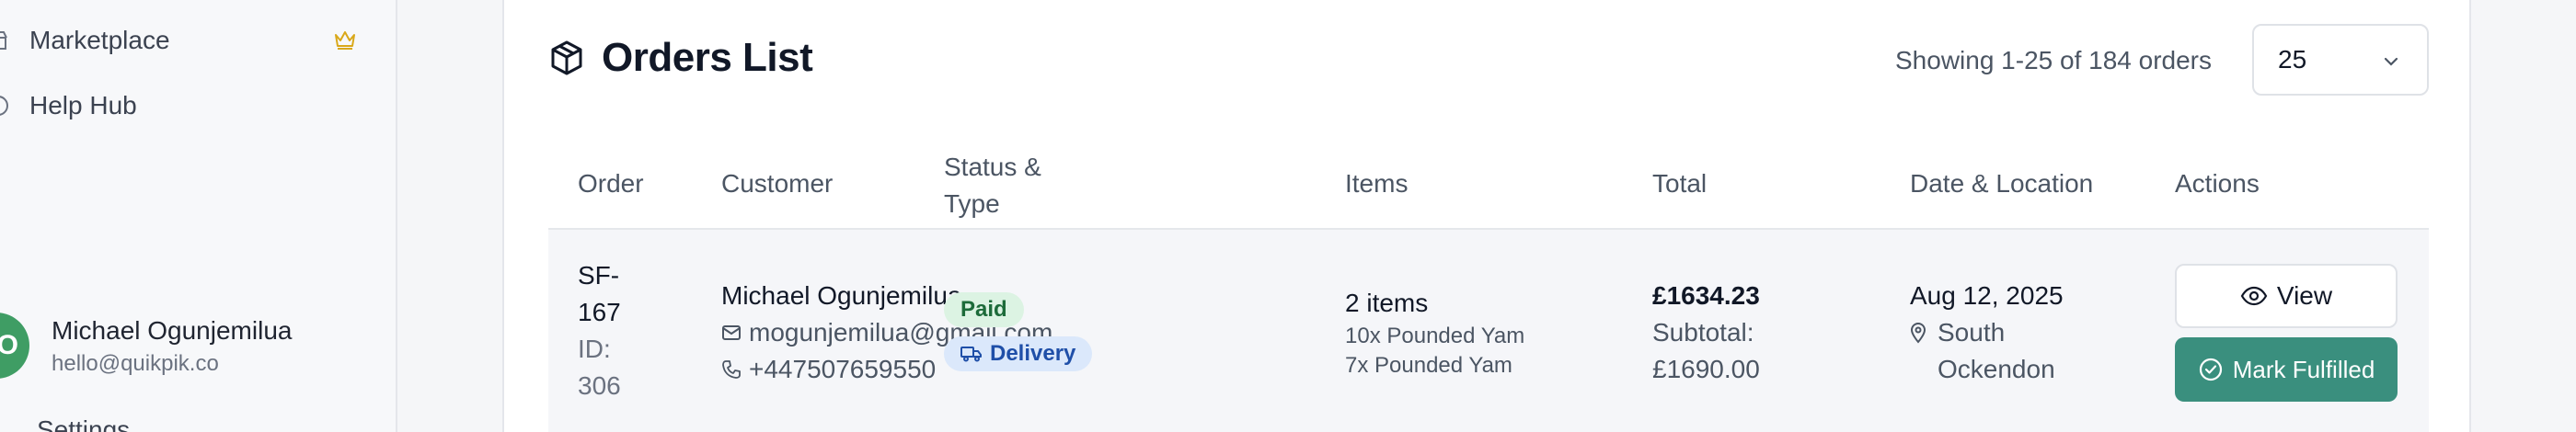 This screenshot has height=432, width=2576. Describe the element at coordinates (172, 331) in the screenshot. I see `user-name: Michael Ogunjemilua` at that location.